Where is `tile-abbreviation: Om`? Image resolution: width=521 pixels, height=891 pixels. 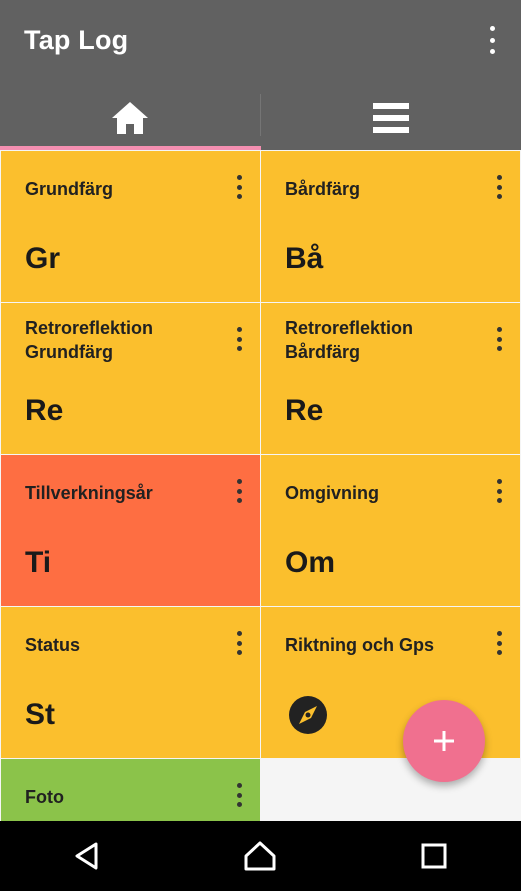
tile-abbreviation: Om is located at coordinates (310, 562).